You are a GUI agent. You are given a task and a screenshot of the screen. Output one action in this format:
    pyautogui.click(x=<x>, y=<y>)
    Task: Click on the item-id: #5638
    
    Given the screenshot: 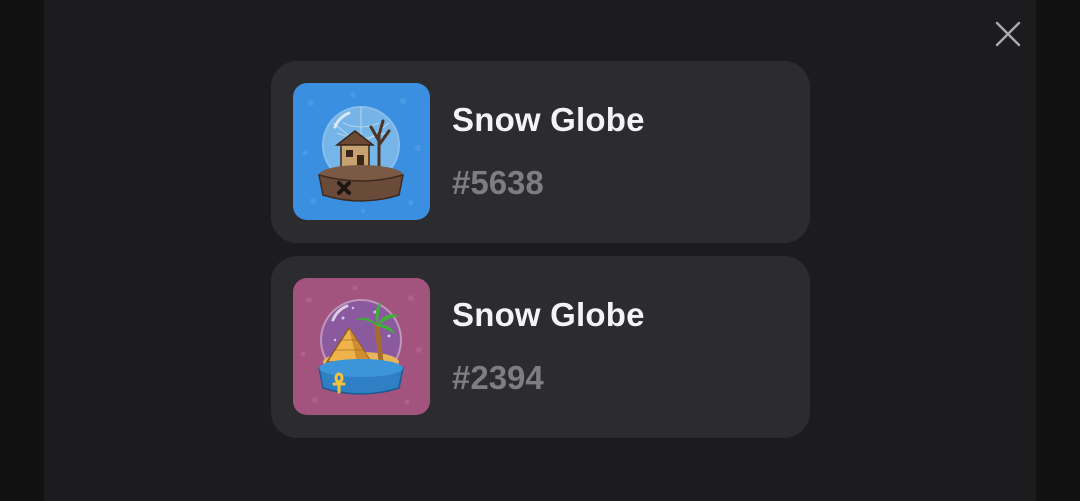 What is the action you would take?
    pyautogui.click(x=498, y=182)
    